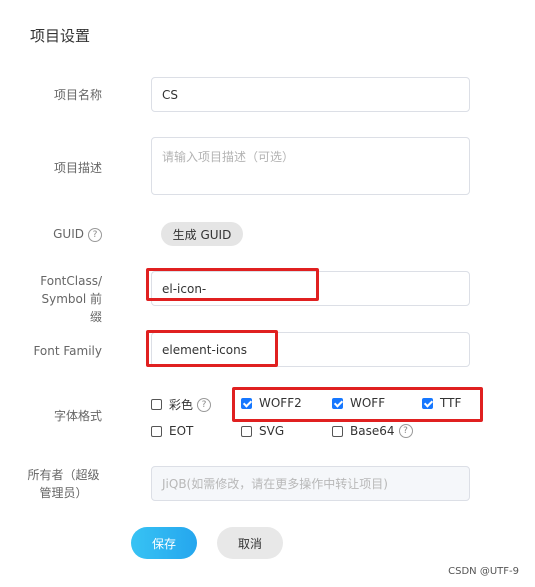  What do you see at coordinates (310, 94) in the screenshot?
I see `project-name-input: CS` at bounding box center [310, 94].